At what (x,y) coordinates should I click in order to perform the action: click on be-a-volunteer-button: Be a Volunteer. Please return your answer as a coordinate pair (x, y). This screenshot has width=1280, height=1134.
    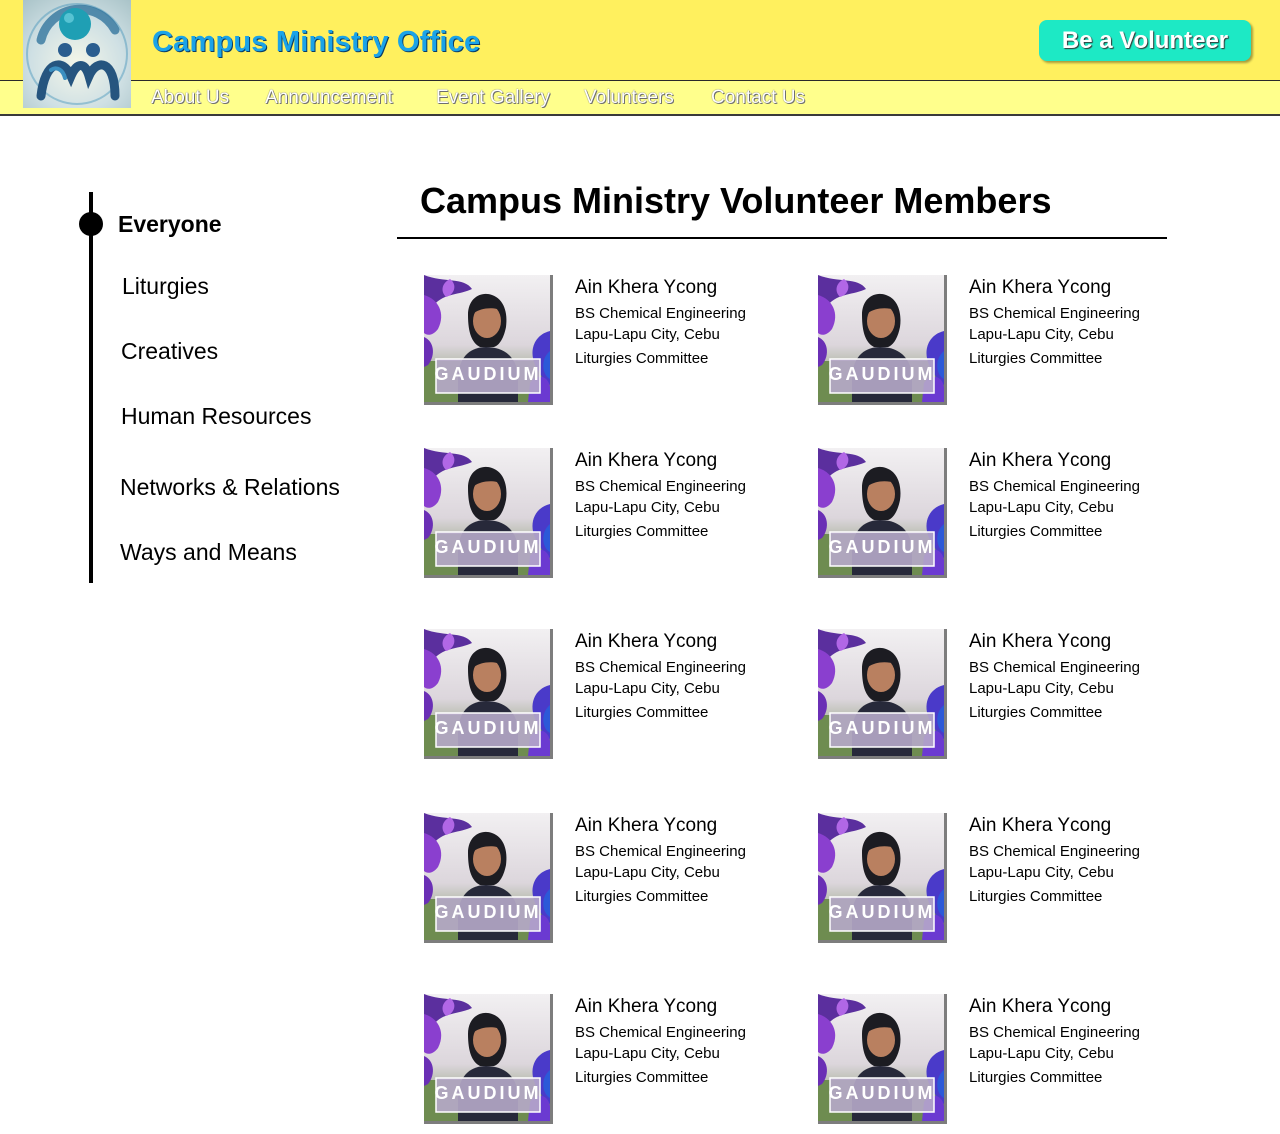
    Looking at the image, I should click on (1145, 40).